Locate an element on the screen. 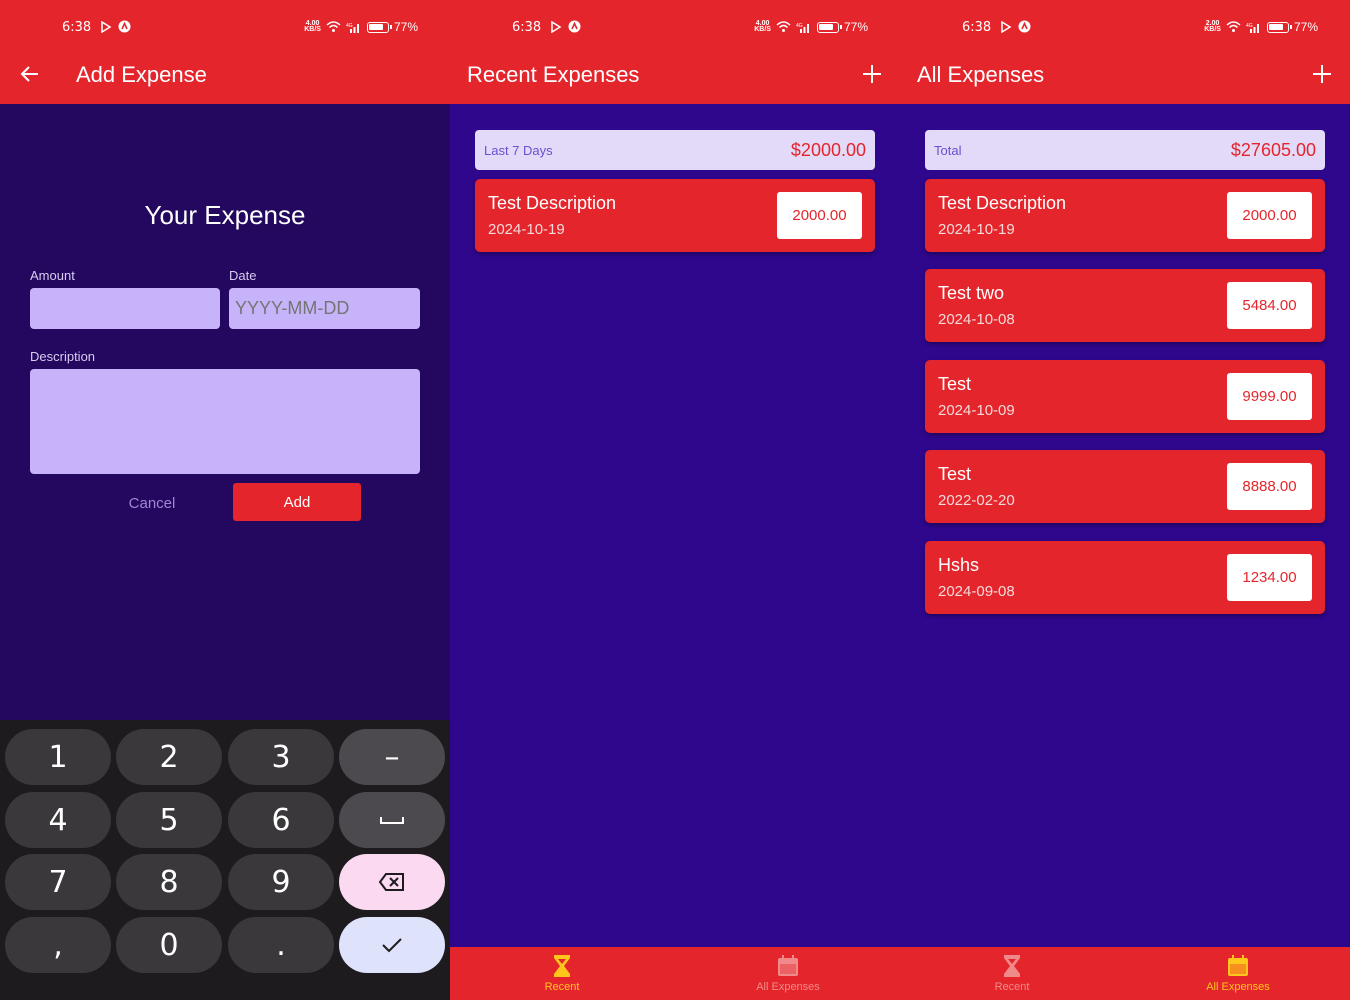 The image size is (1350, 1000). key-space is located at coordinates (392, 820).